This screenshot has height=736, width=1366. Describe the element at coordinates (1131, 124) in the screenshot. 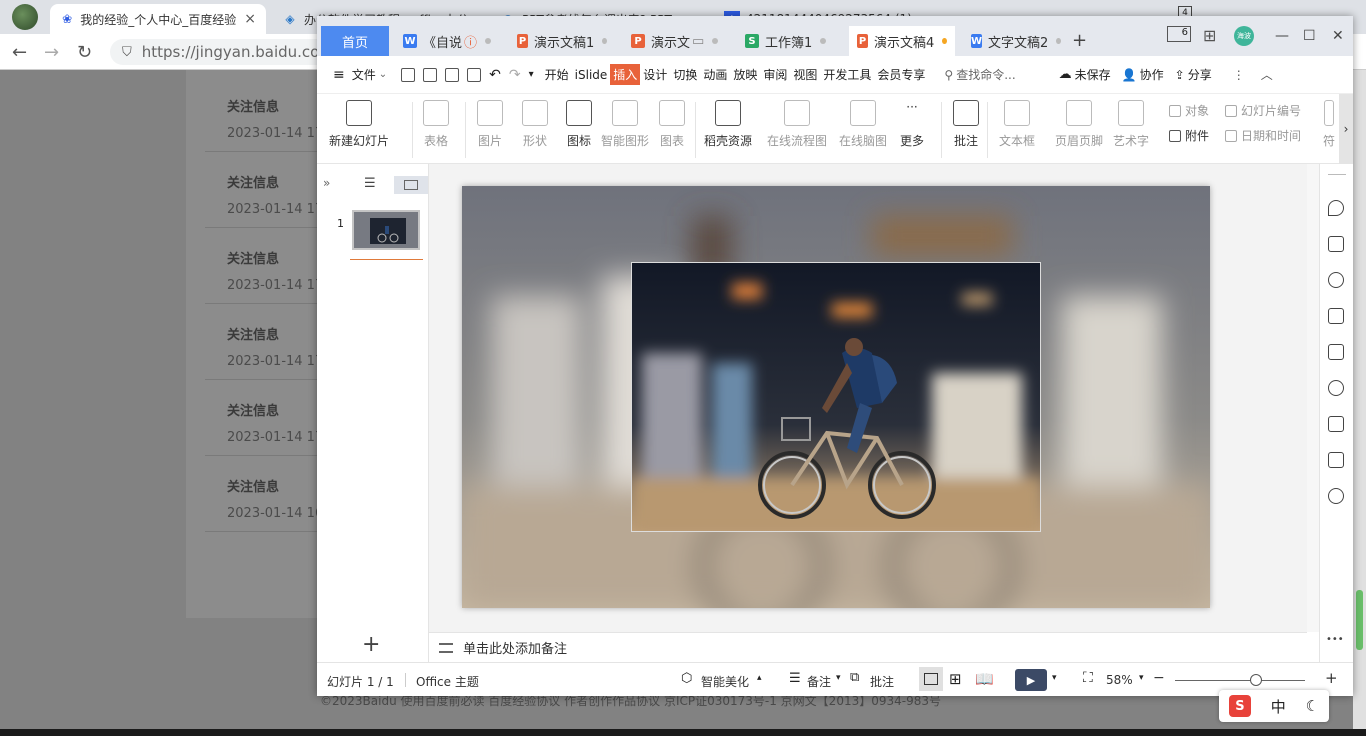

I see `wordart-button: 艺术字` at that location.